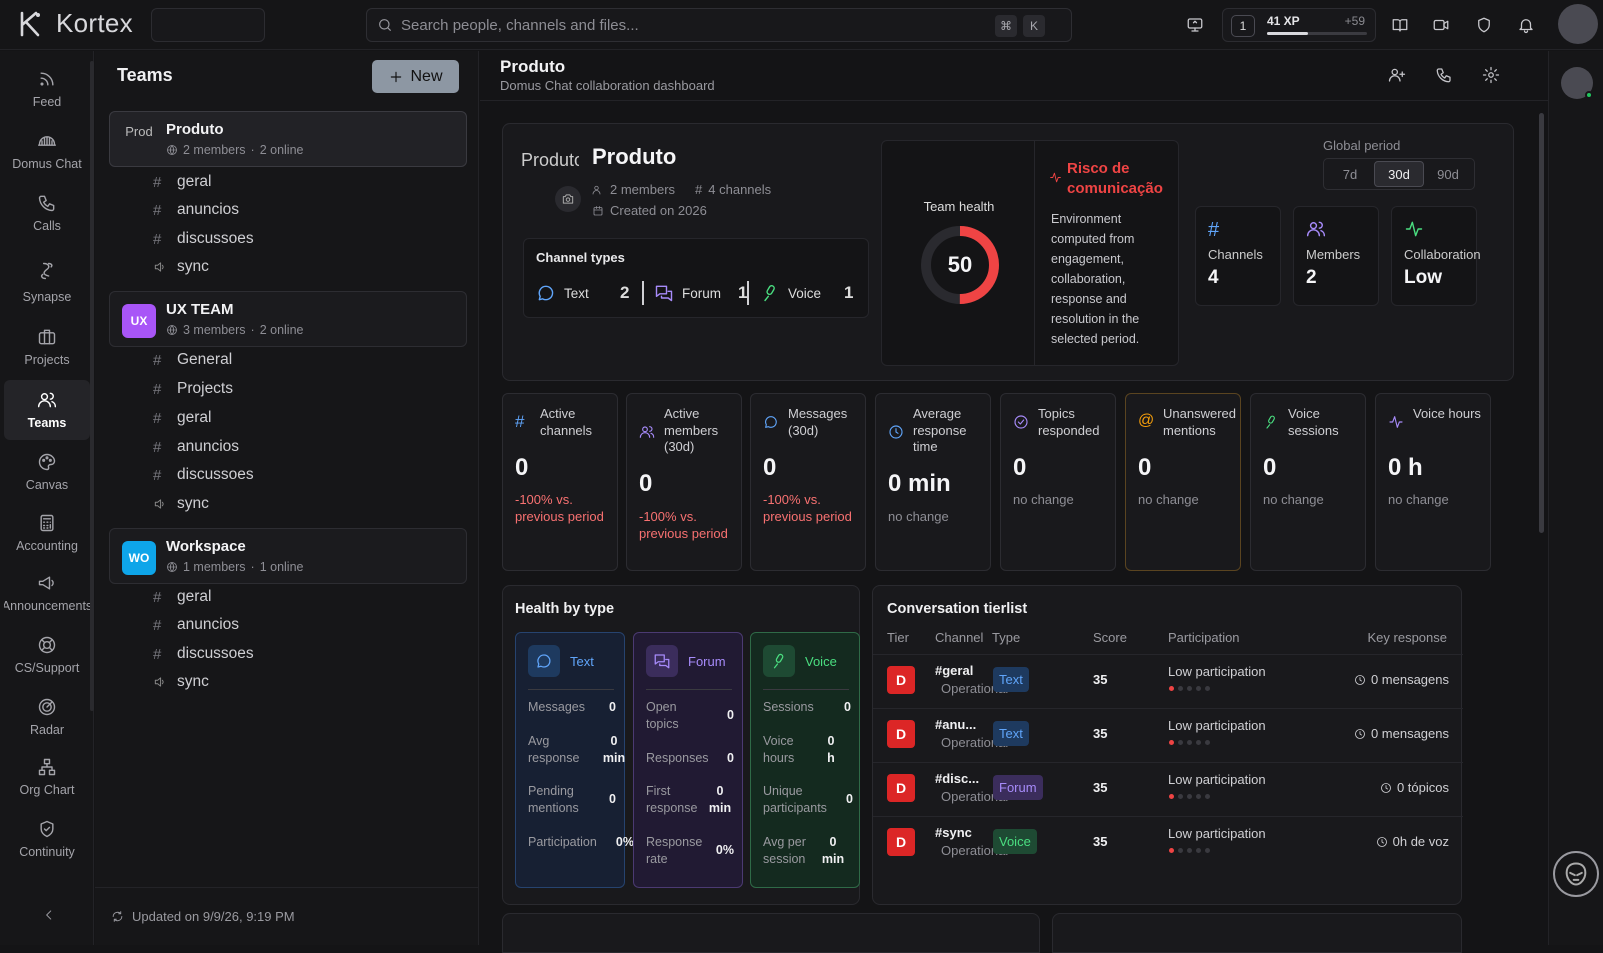 The width and height of the screenshot is (1603, 953). Describe the element at coordinates (582, 661) in the screenshot. I see `column-title: Text` at that location.